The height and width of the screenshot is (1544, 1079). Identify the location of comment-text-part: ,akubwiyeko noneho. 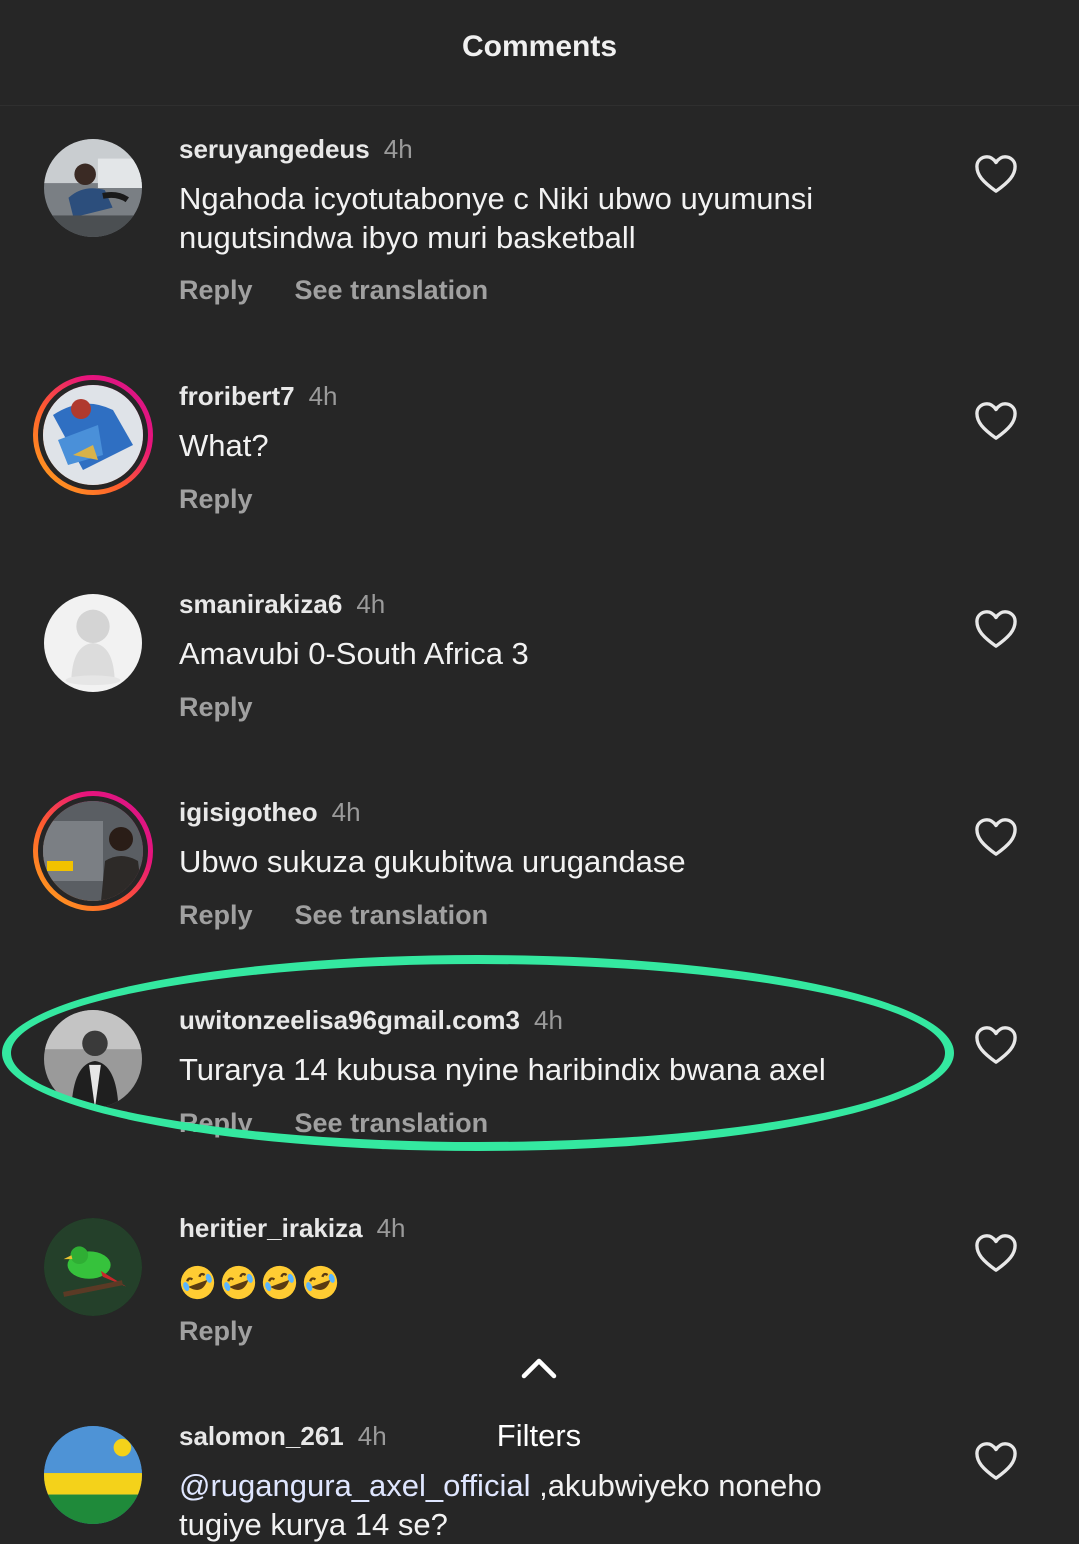
(676, 1485).